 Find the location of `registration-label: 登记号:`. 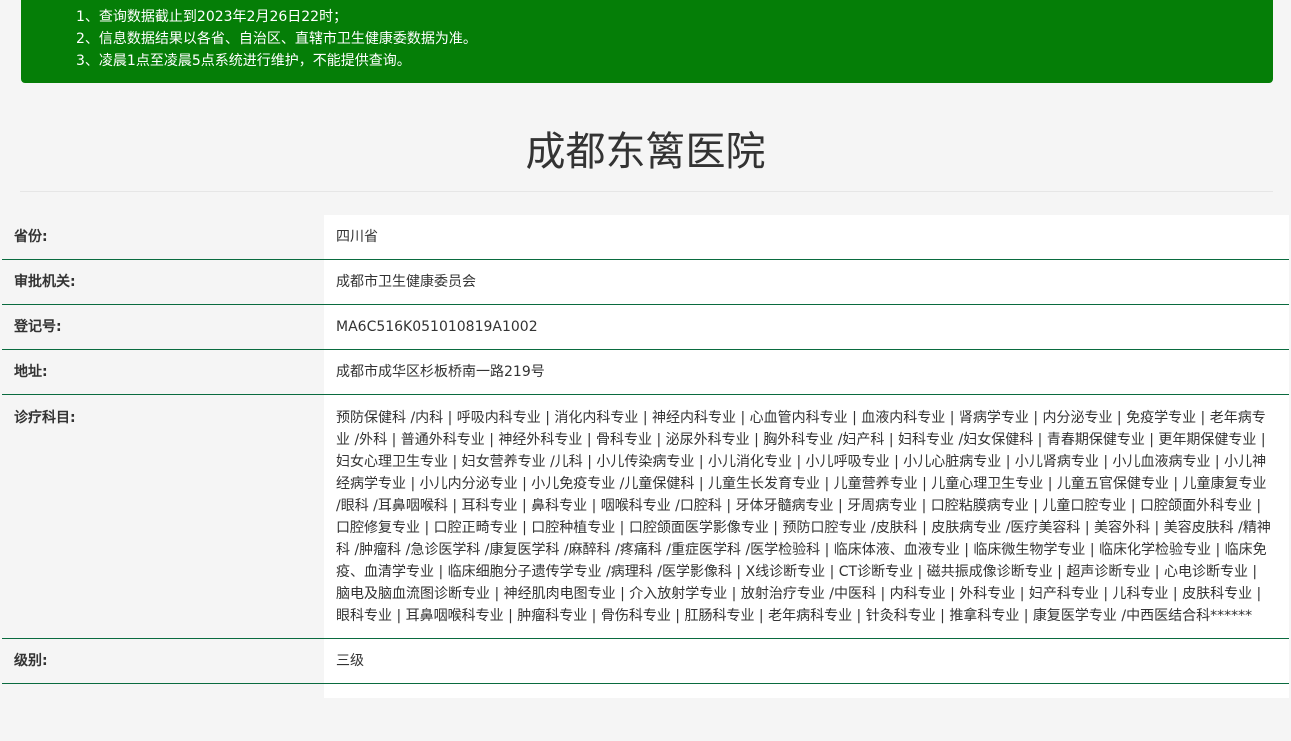

registration-label: 登记号: is located at coordinates (163, 327).